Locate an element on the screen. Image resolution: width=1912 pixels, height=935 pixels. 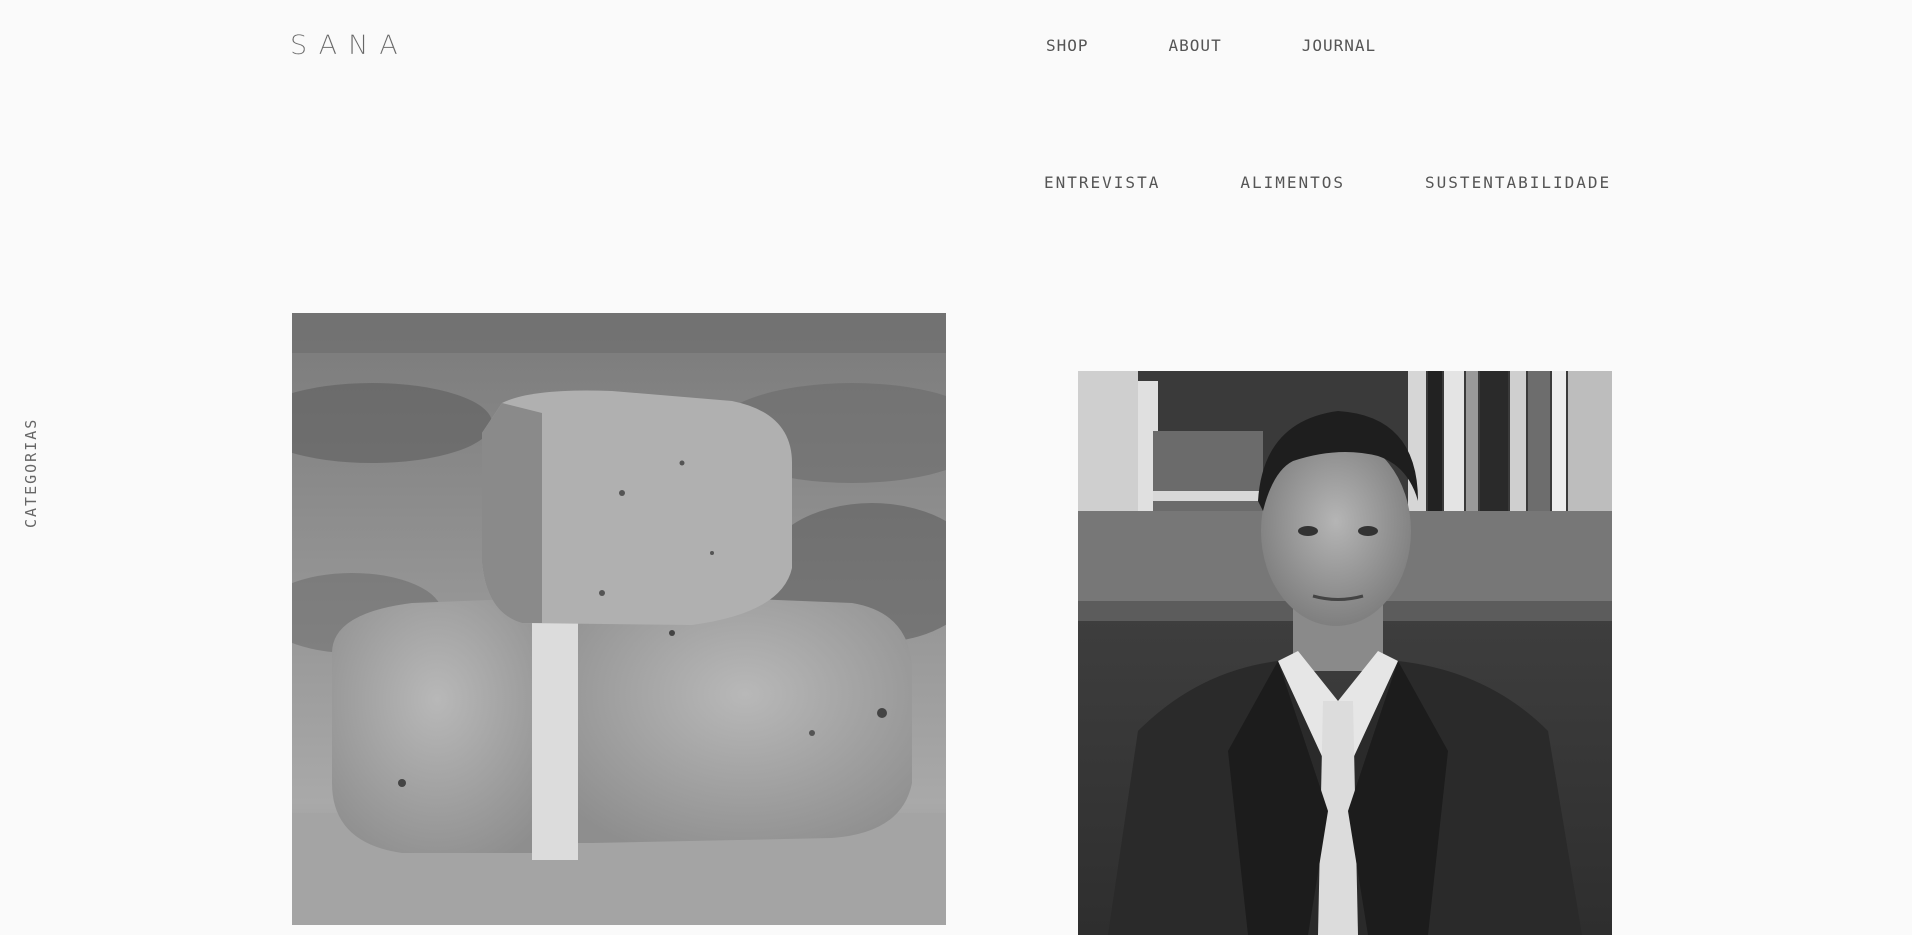
top-nav: SHOP ABOUT JOURNAL is located at coordinates (1211, 45).